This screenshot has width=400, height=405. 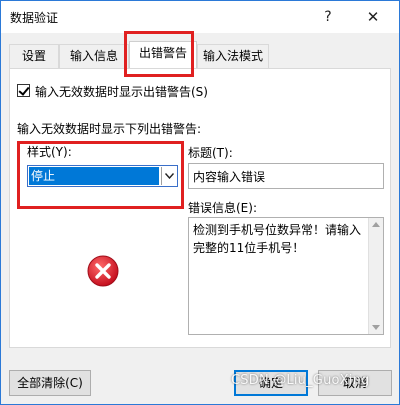 What do you see at coordinates (328, 17) in the screenshot?
I see `help-button: ?` at bounding box center [328, 17].